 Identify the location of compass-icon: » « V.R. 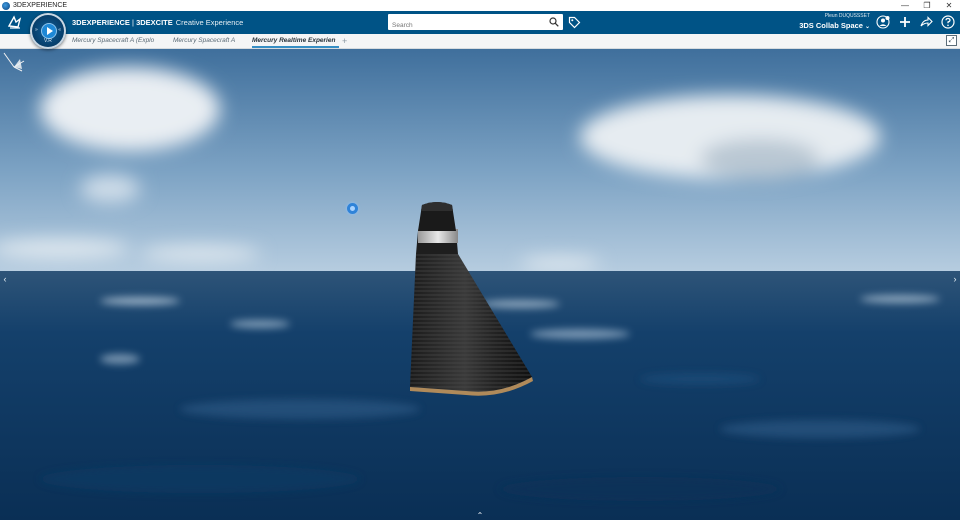
(48, 31).